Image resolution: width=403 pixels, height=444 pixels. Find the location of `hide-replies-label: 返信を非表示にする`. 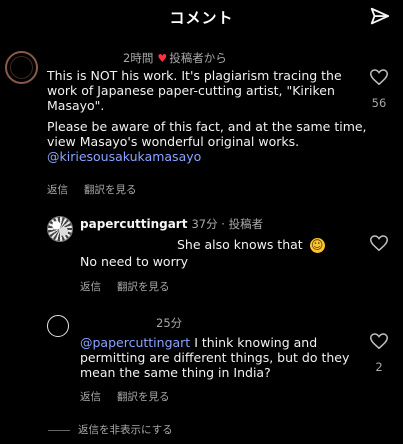

hide-replies-label: 返信を非表示にする is located at coordinates (125, 430).